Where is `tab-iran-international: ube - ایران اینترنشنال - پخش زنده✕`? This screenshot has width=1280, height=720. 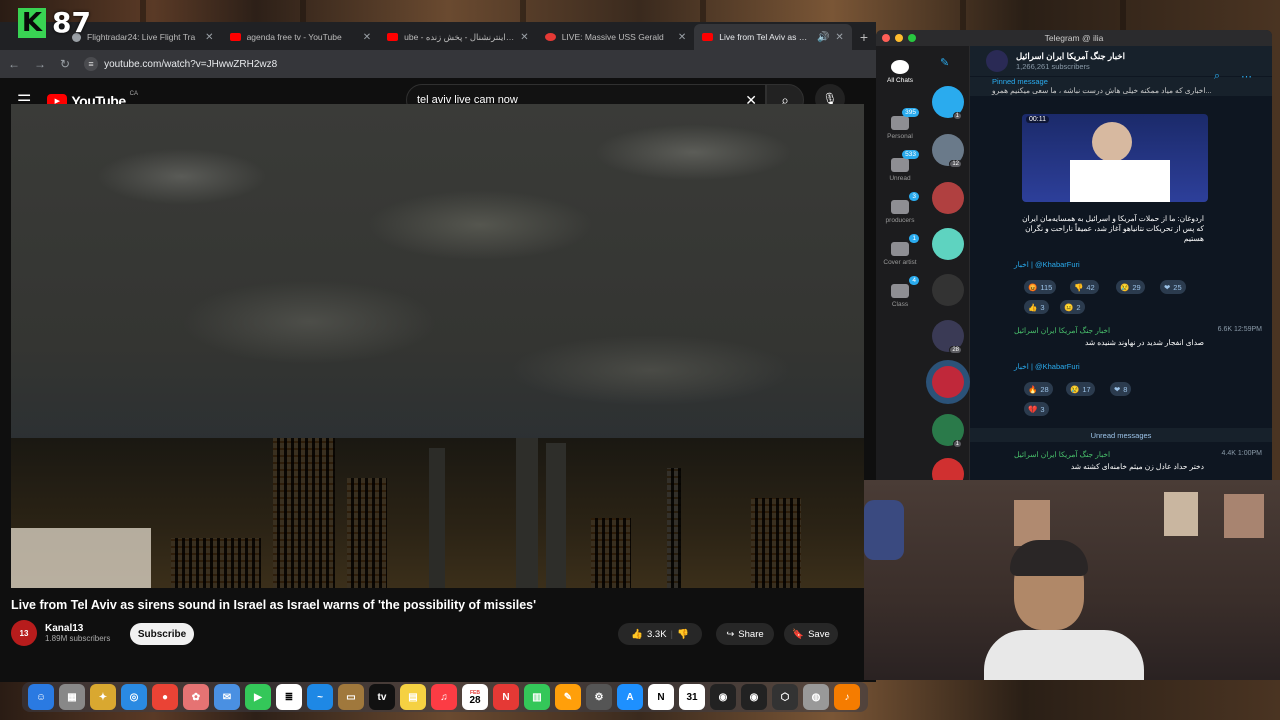 tab-iran-international: ube - ایران اینترنشنال - پخش زنده✕ is located at coordinates (458, 37).